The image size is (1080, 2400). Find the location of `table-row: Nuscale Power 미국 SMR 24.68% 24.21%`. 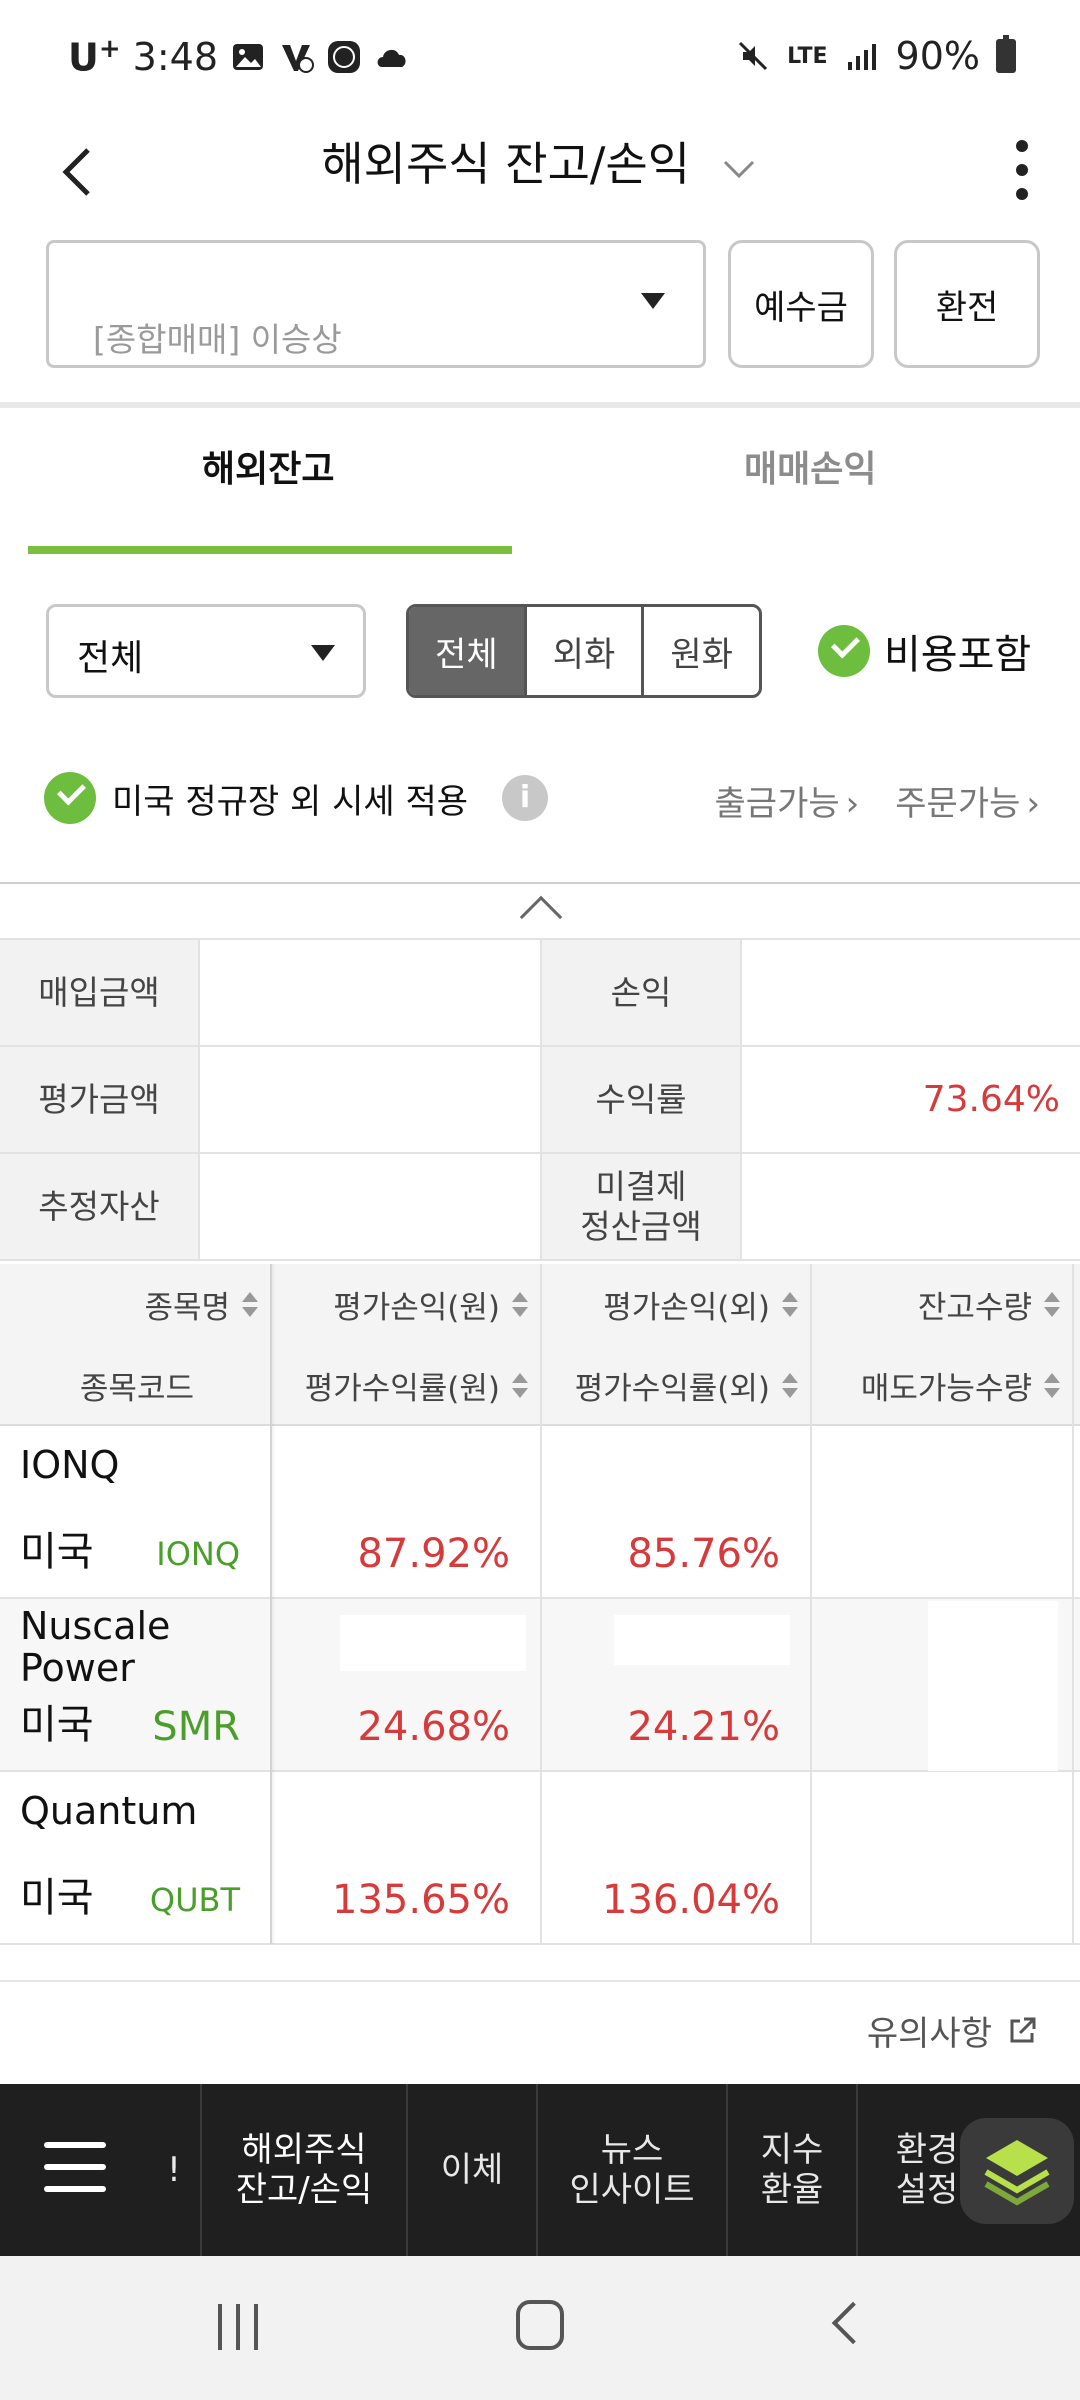

table-row: Nuscale Power 미국 SMR 24.68% 24.21% is located at coordinates (540, 1685).